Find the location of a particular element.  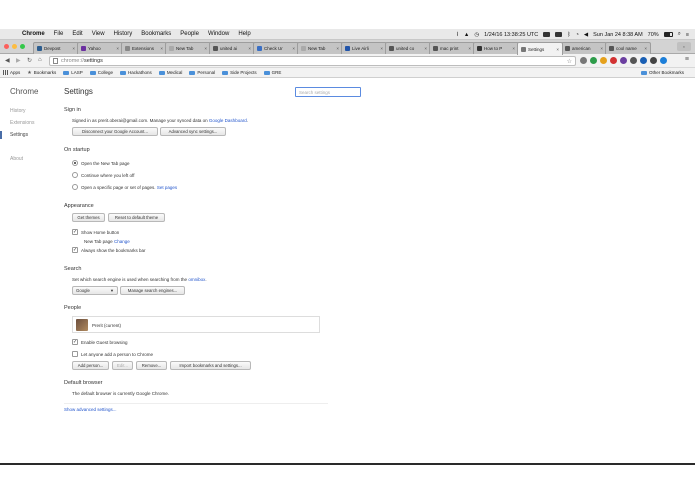

tab-cool-name: cool name × is located at coordinates (628, 48).